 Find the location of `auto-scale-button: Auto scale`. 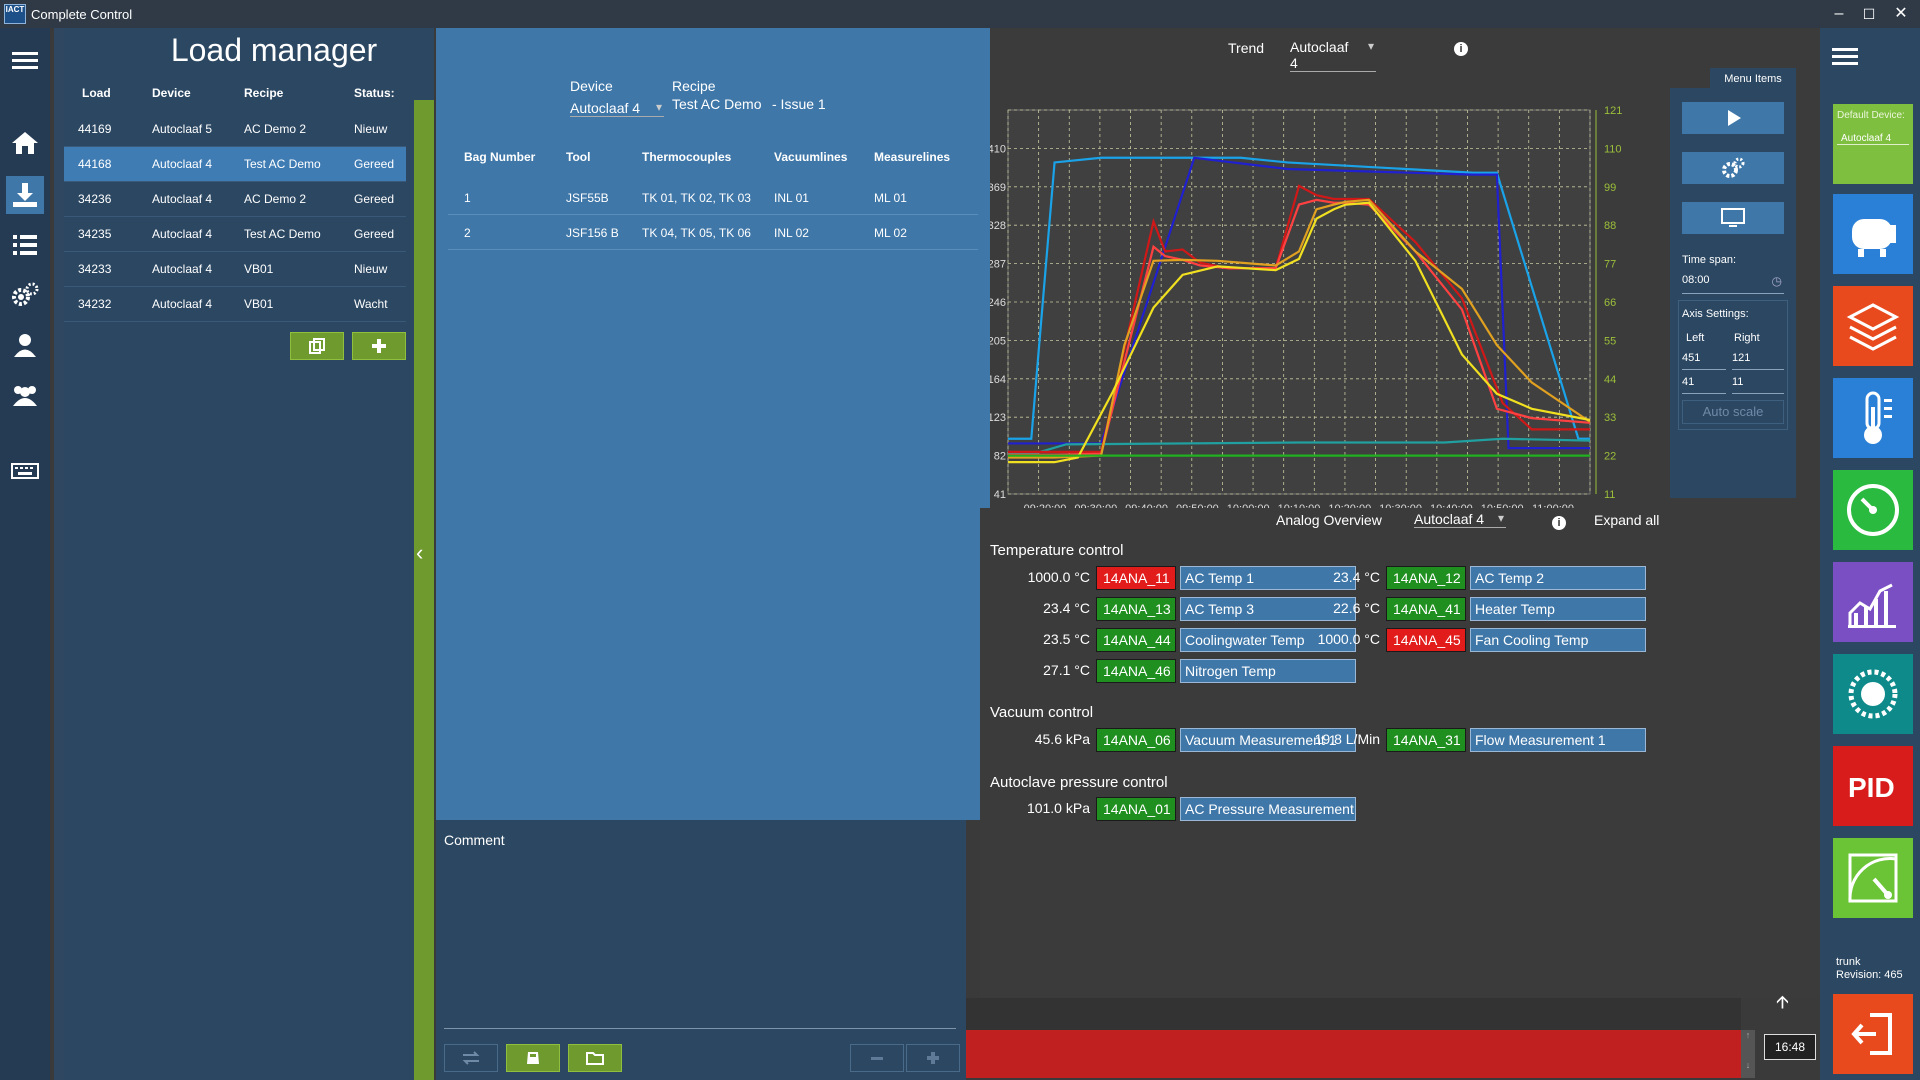

auto-scale-button: Auto scale is located at coordinates (1733, 412).